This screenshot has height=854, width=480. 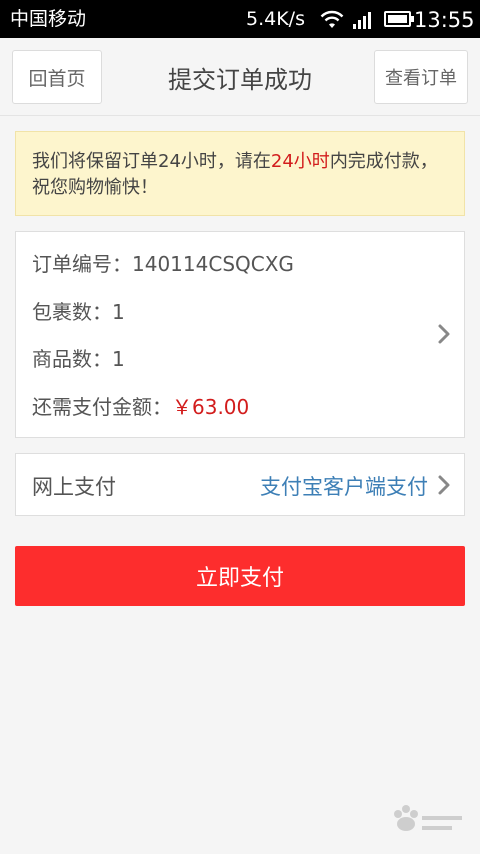 What do you see at coordinates (240, 576) in the screenshot?
I see `pay-now-button: 立即支付` at bounding box center [240, 576].